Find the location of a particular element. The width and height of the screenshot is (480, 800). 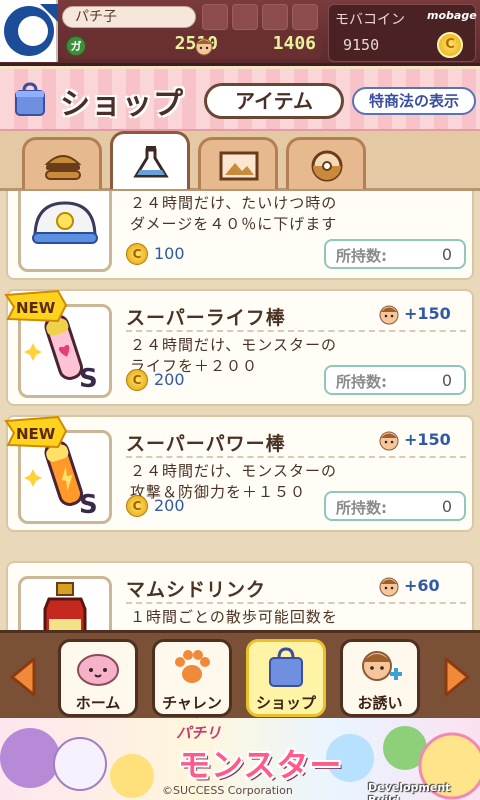

nav-home-button: ホーム is located at coordinates (98, 678).